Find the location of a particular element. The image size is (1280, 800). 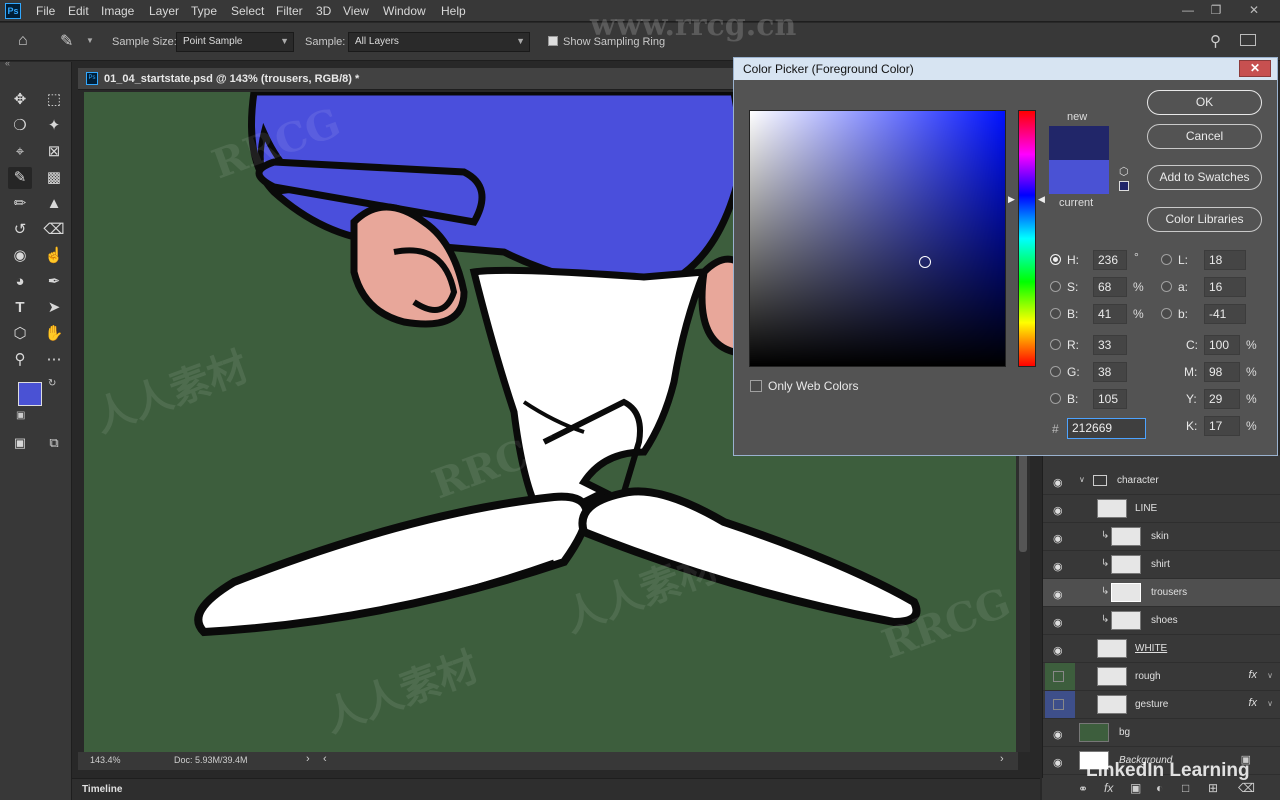

sample-select: All Layers ▼ is located at coordinates (439, 42).